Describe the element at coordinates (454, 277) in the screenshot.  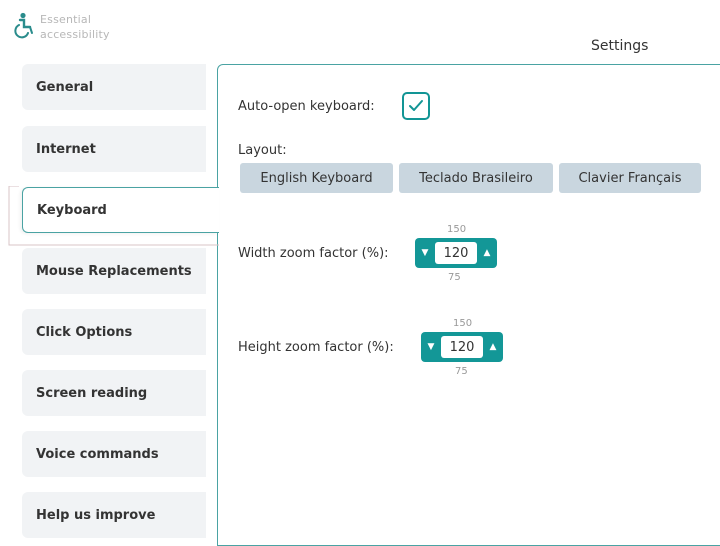
I see `width-zoom-min: 75` at that location.